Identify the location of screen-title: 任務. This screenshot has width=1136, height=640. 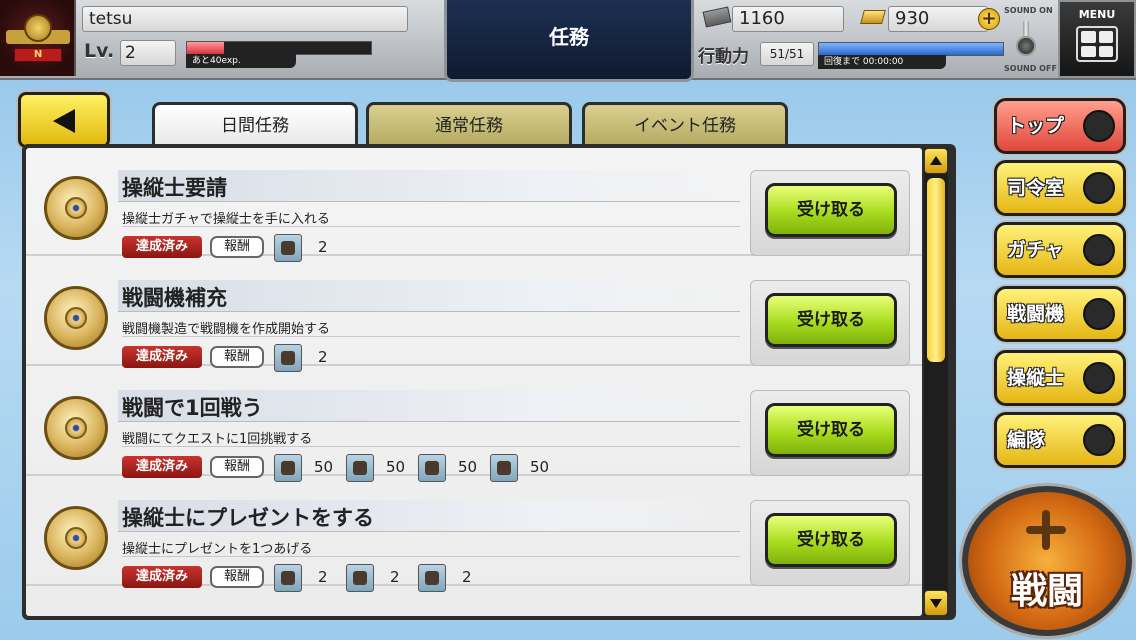
(569, 41).